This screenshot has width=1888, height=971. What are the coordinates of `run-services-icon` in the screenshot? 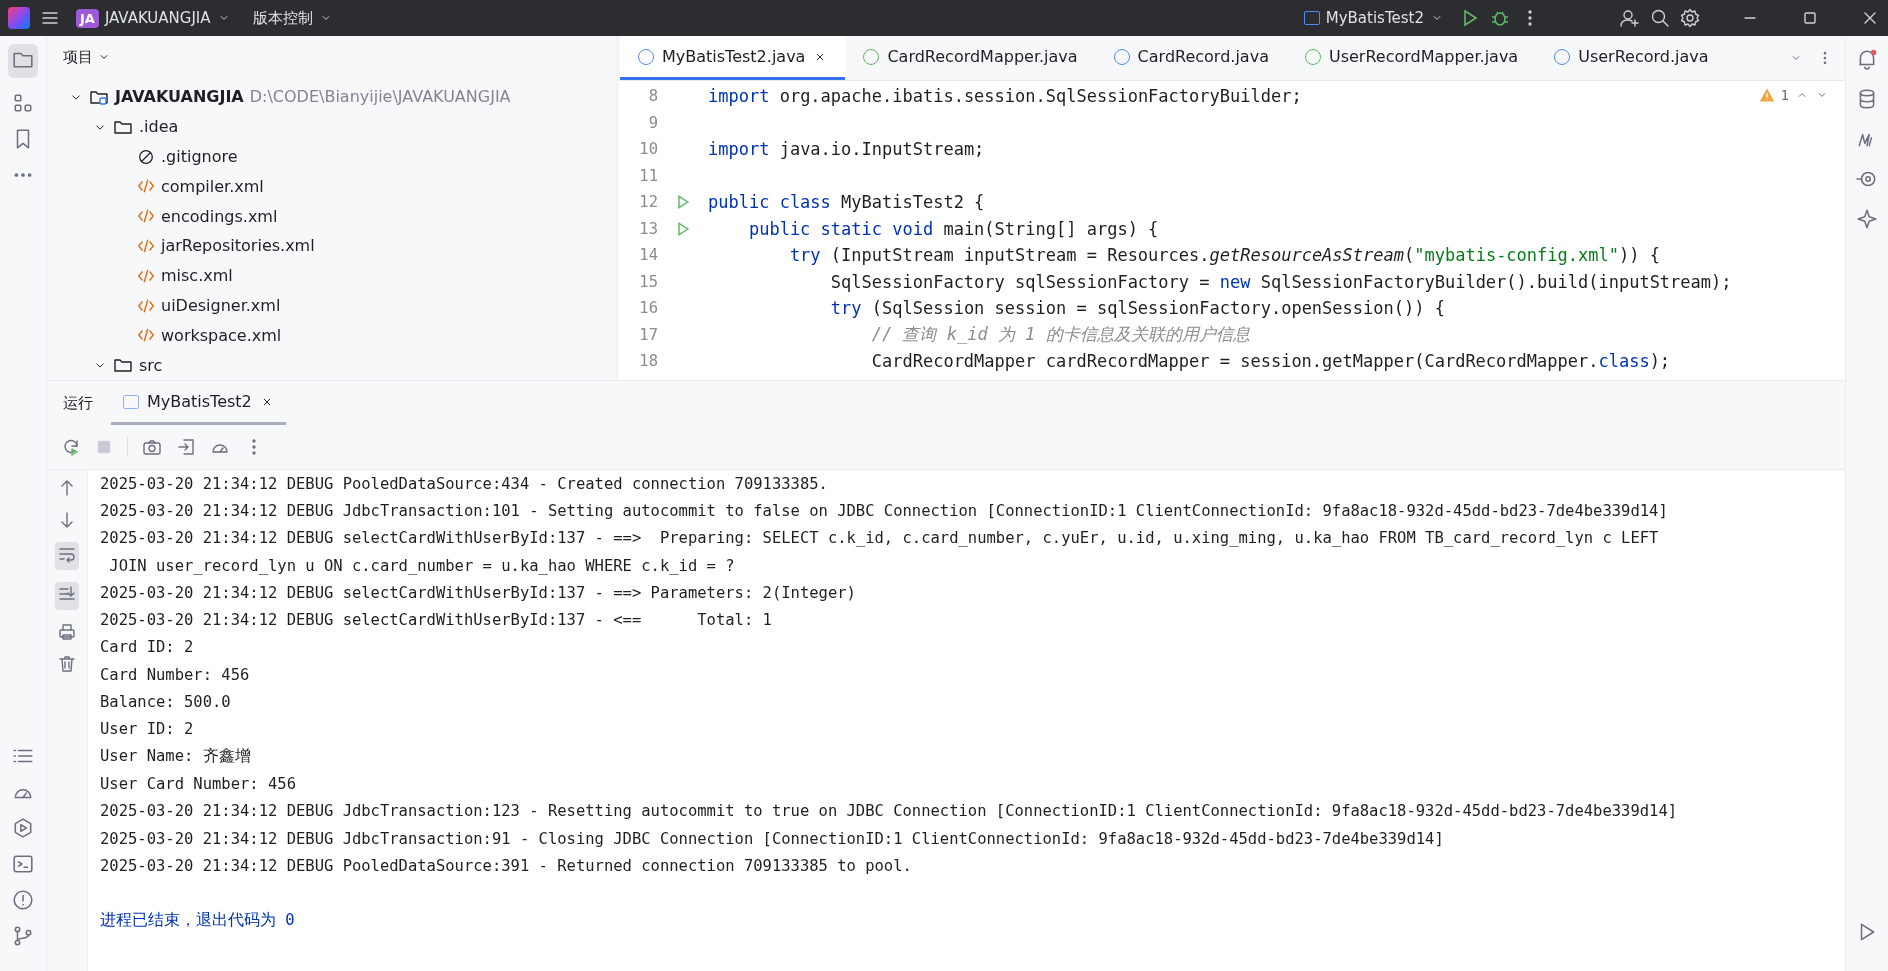 It's located at (23, 828).